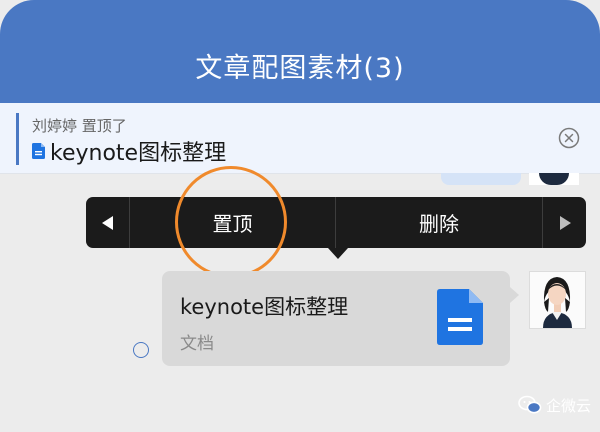  Describe the element at coordinates (530, 404) in the screenshot. I see `wechat-icon` at that location.